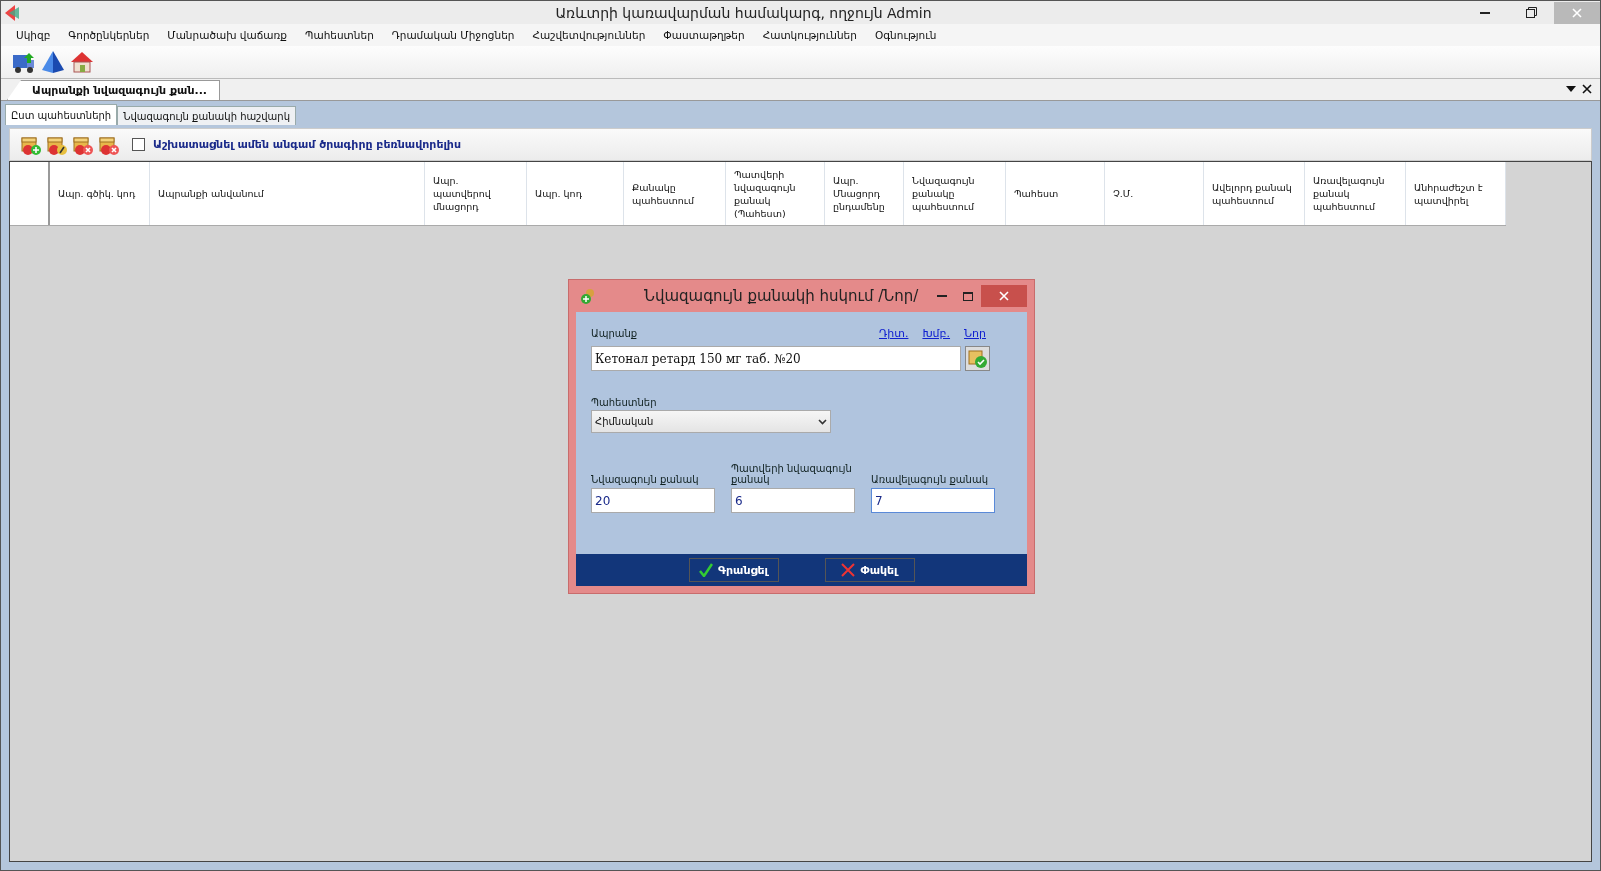 The image size is (1601, 871). Describe the element at coordinates (206, 115) in the screenshot. I see `tab: Նվազագույն քանակի հաշվարկ` at that location.